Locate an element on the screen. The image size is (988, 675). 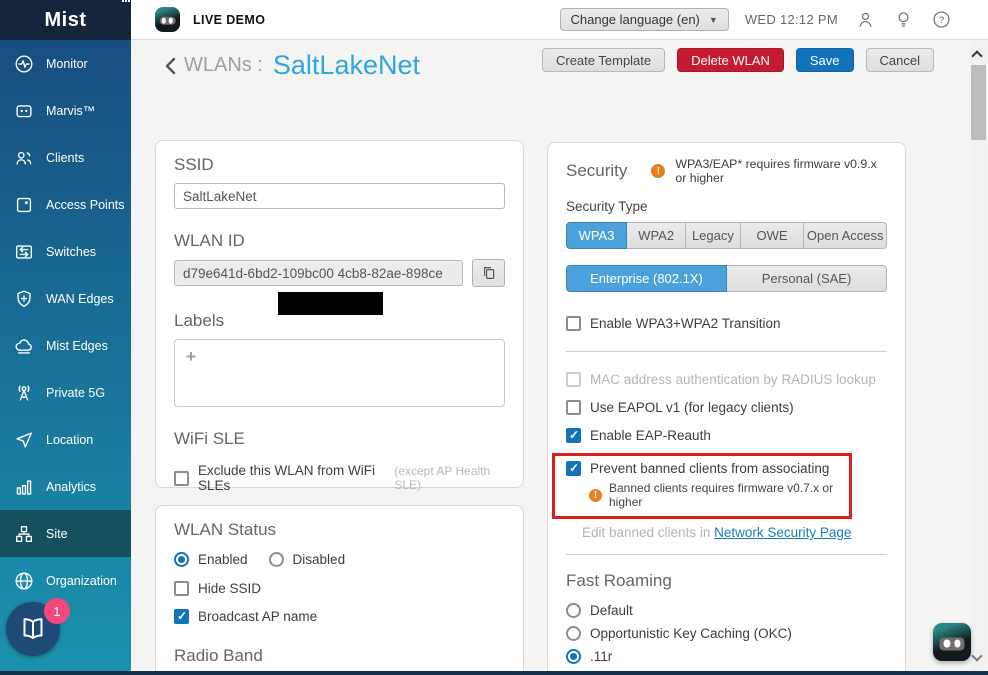
breadcrumb: WLANs : SaltLakeNet is located at coordinates (291, 65).